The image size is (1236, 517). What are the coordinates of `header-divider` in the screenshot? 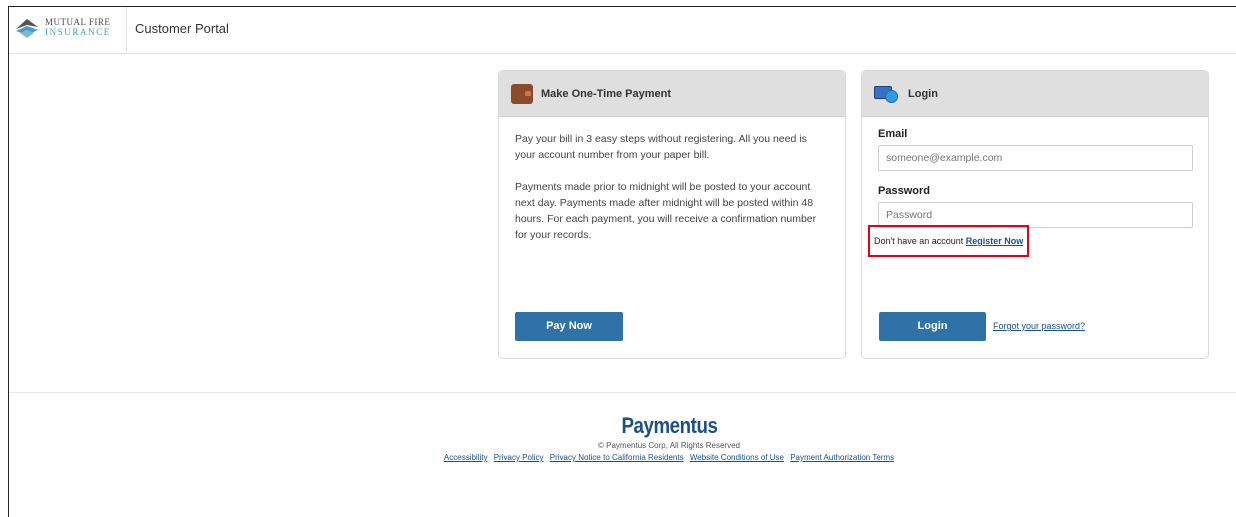 It's located at (126, 30).